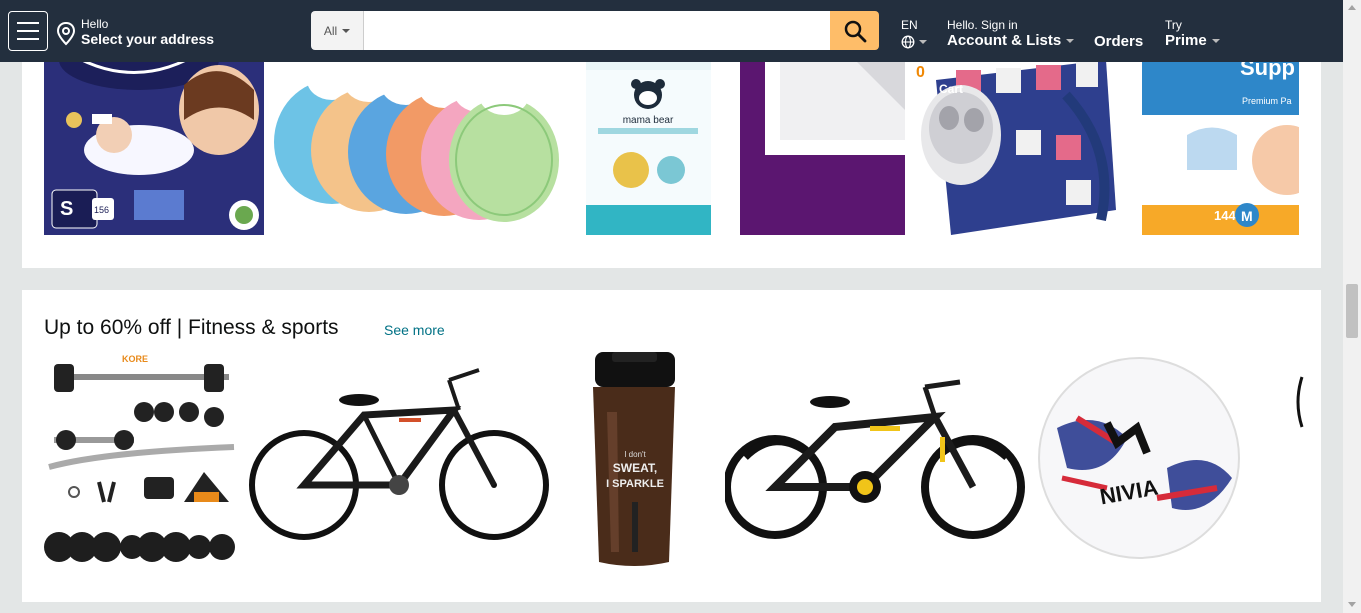  I want to click on search-button, so click(854, 30).